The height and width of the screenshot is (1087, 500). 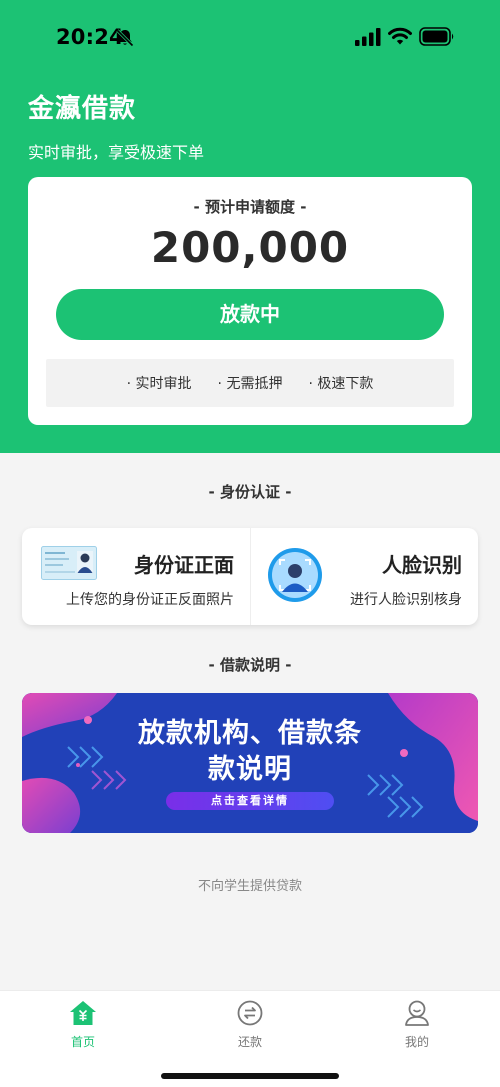 I want to click on status-bar: 20:24, so click(x=250, y=37).